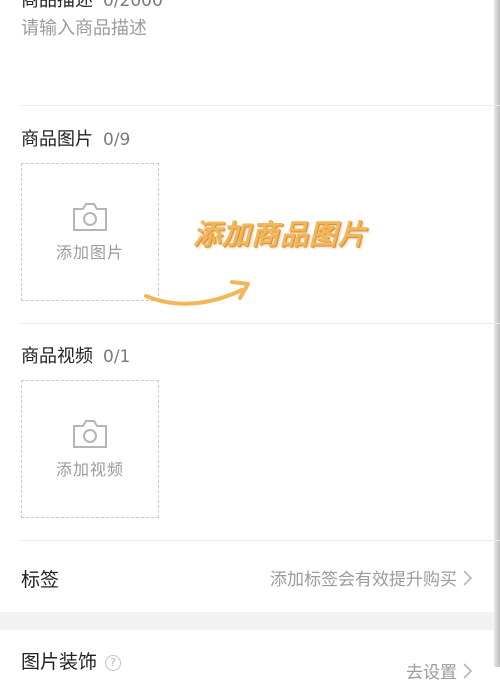 The width and height of the screenshot is (500, 683). I want to click on tags-hint: 添加标签会有效提升购买, so click(363, 580).